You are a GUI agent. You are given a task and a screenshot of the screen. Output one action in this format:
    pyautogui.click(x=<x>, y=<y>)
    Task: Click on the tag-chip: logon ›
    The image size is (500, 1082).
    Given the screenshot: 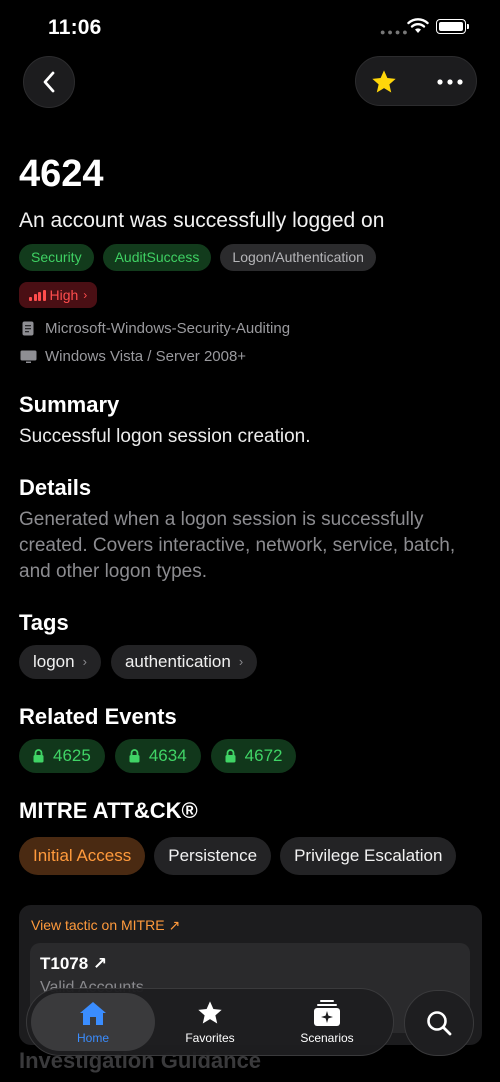 What is the action you would take?
    pyautogui.click(x=60, y=662)
    